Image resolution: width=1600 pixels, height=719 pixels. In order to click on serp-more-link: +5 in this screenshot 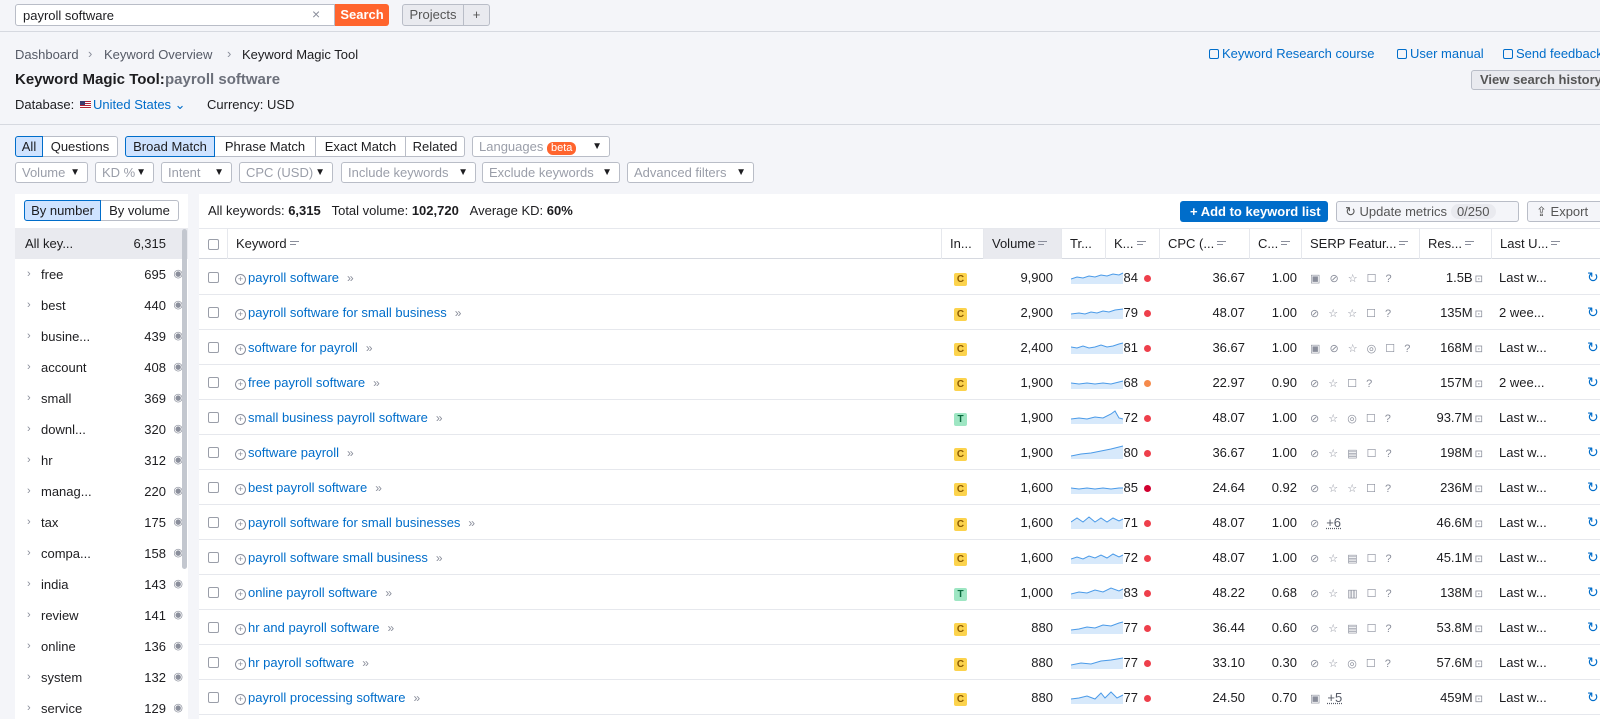, I will do `click(1334, 697)`.